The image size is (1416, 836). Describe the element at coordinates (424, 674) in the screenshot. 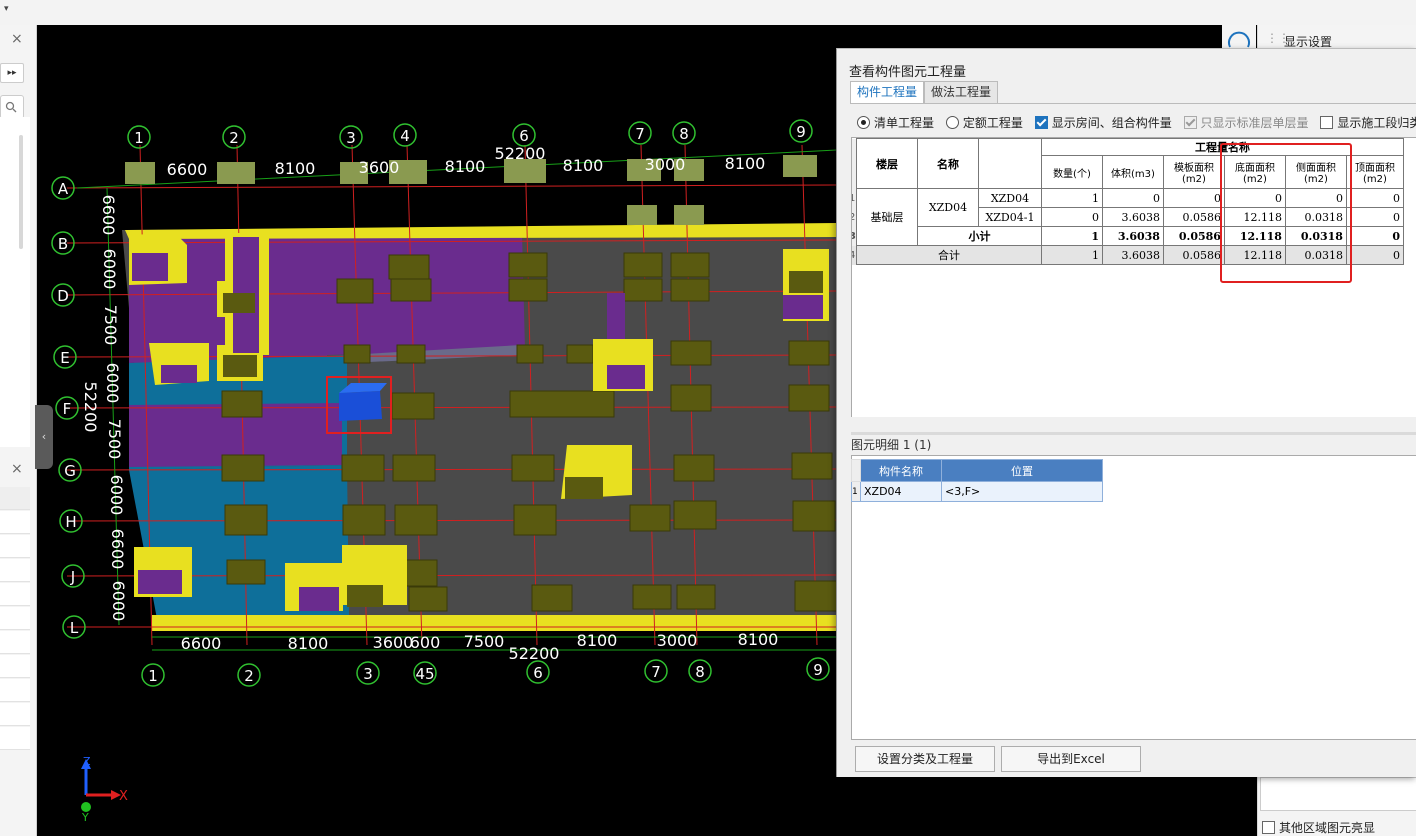

I see `axis-label: 45` at that location.